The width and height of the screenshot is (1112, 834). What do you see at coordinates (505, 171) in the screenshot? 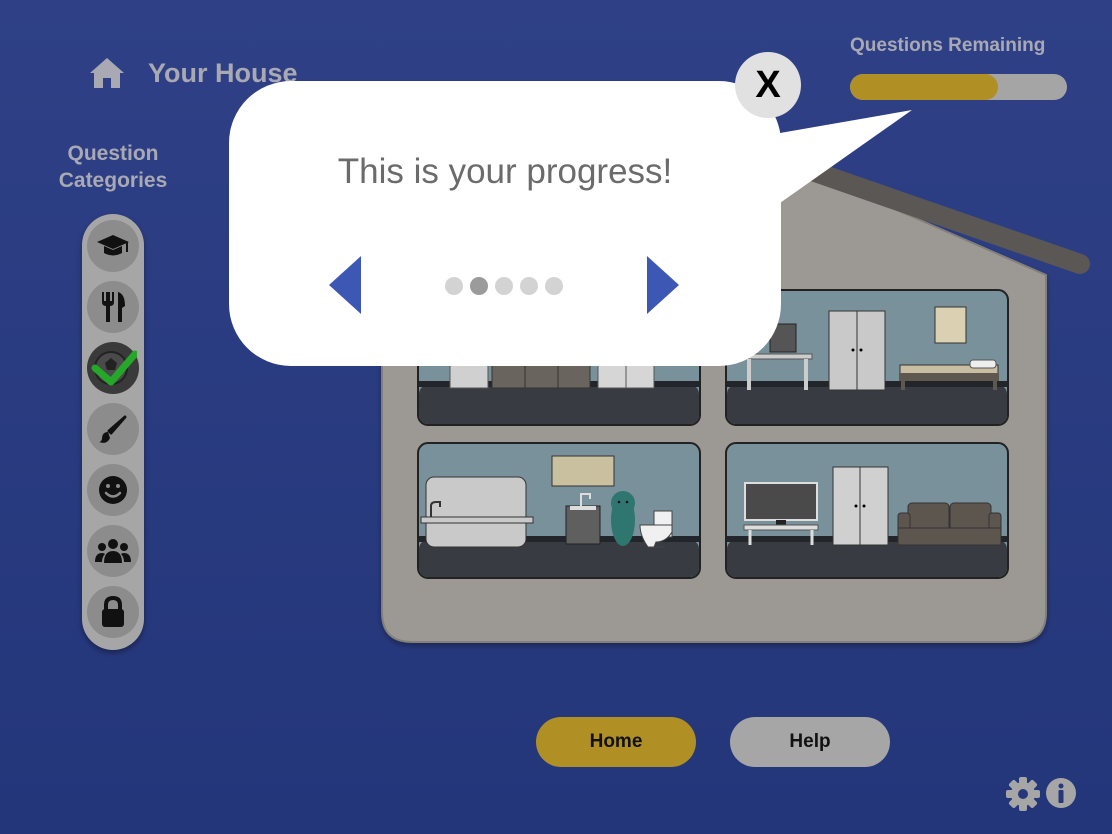
I see `tutorial-message: This is your progress!` at bounding box center [505, 171].